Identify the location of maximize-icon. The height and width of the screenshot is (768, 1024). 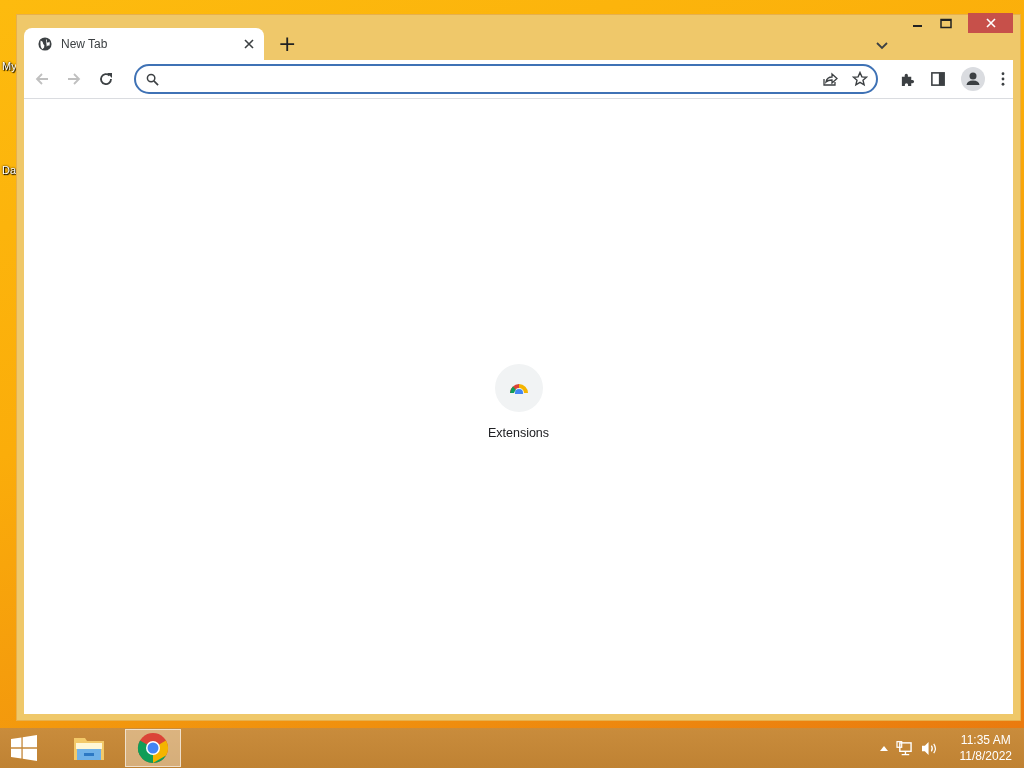
(946, 24).